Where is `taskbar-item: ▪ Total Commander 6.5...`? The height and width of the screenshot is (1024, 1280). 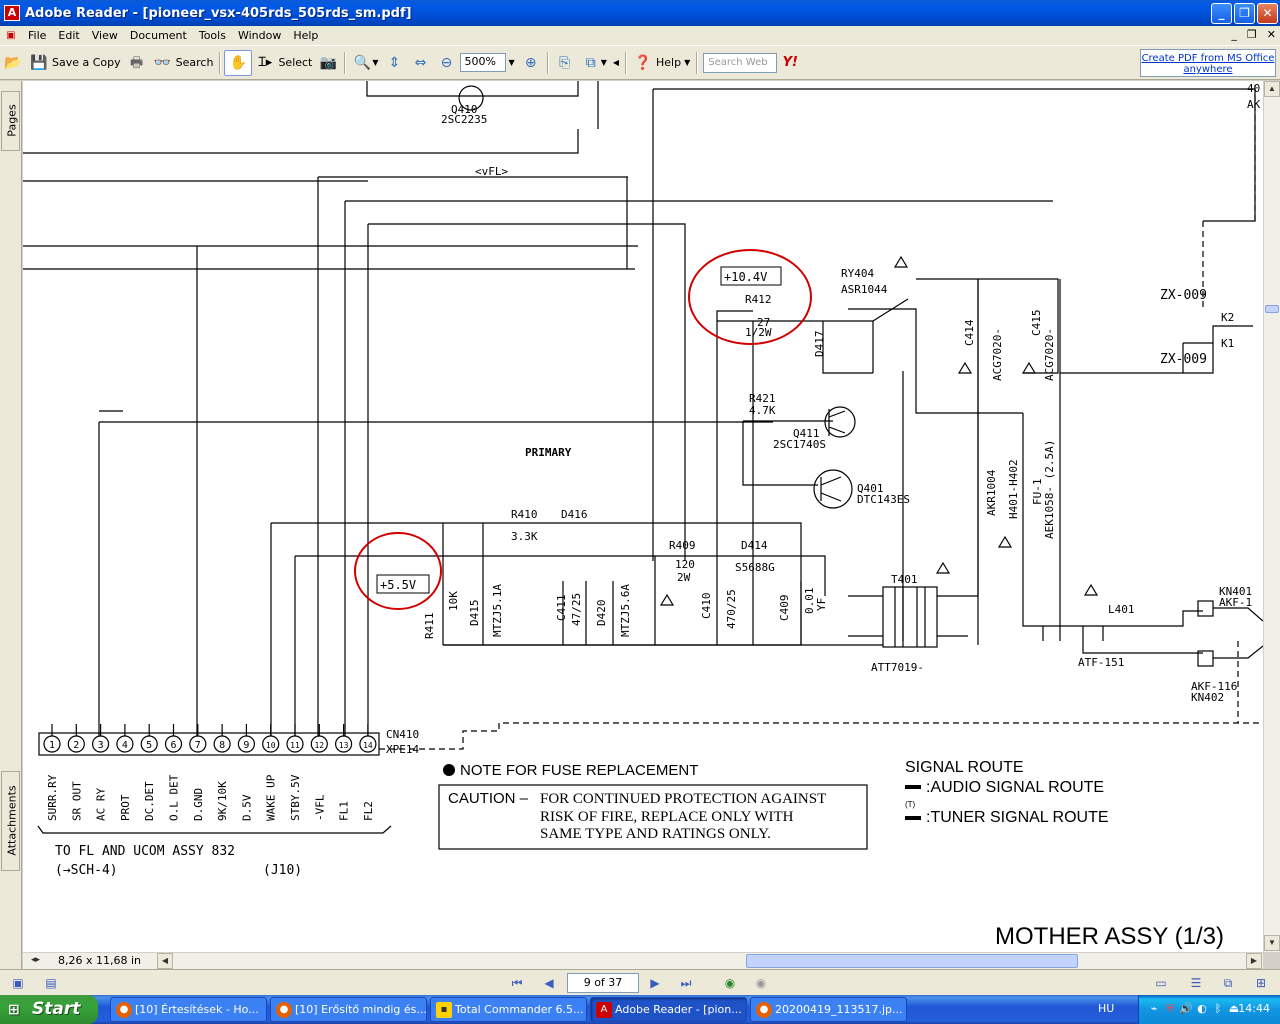 taskbar-item: ▪ Total Commander 6.5... is located at coordinates (508, 1009).